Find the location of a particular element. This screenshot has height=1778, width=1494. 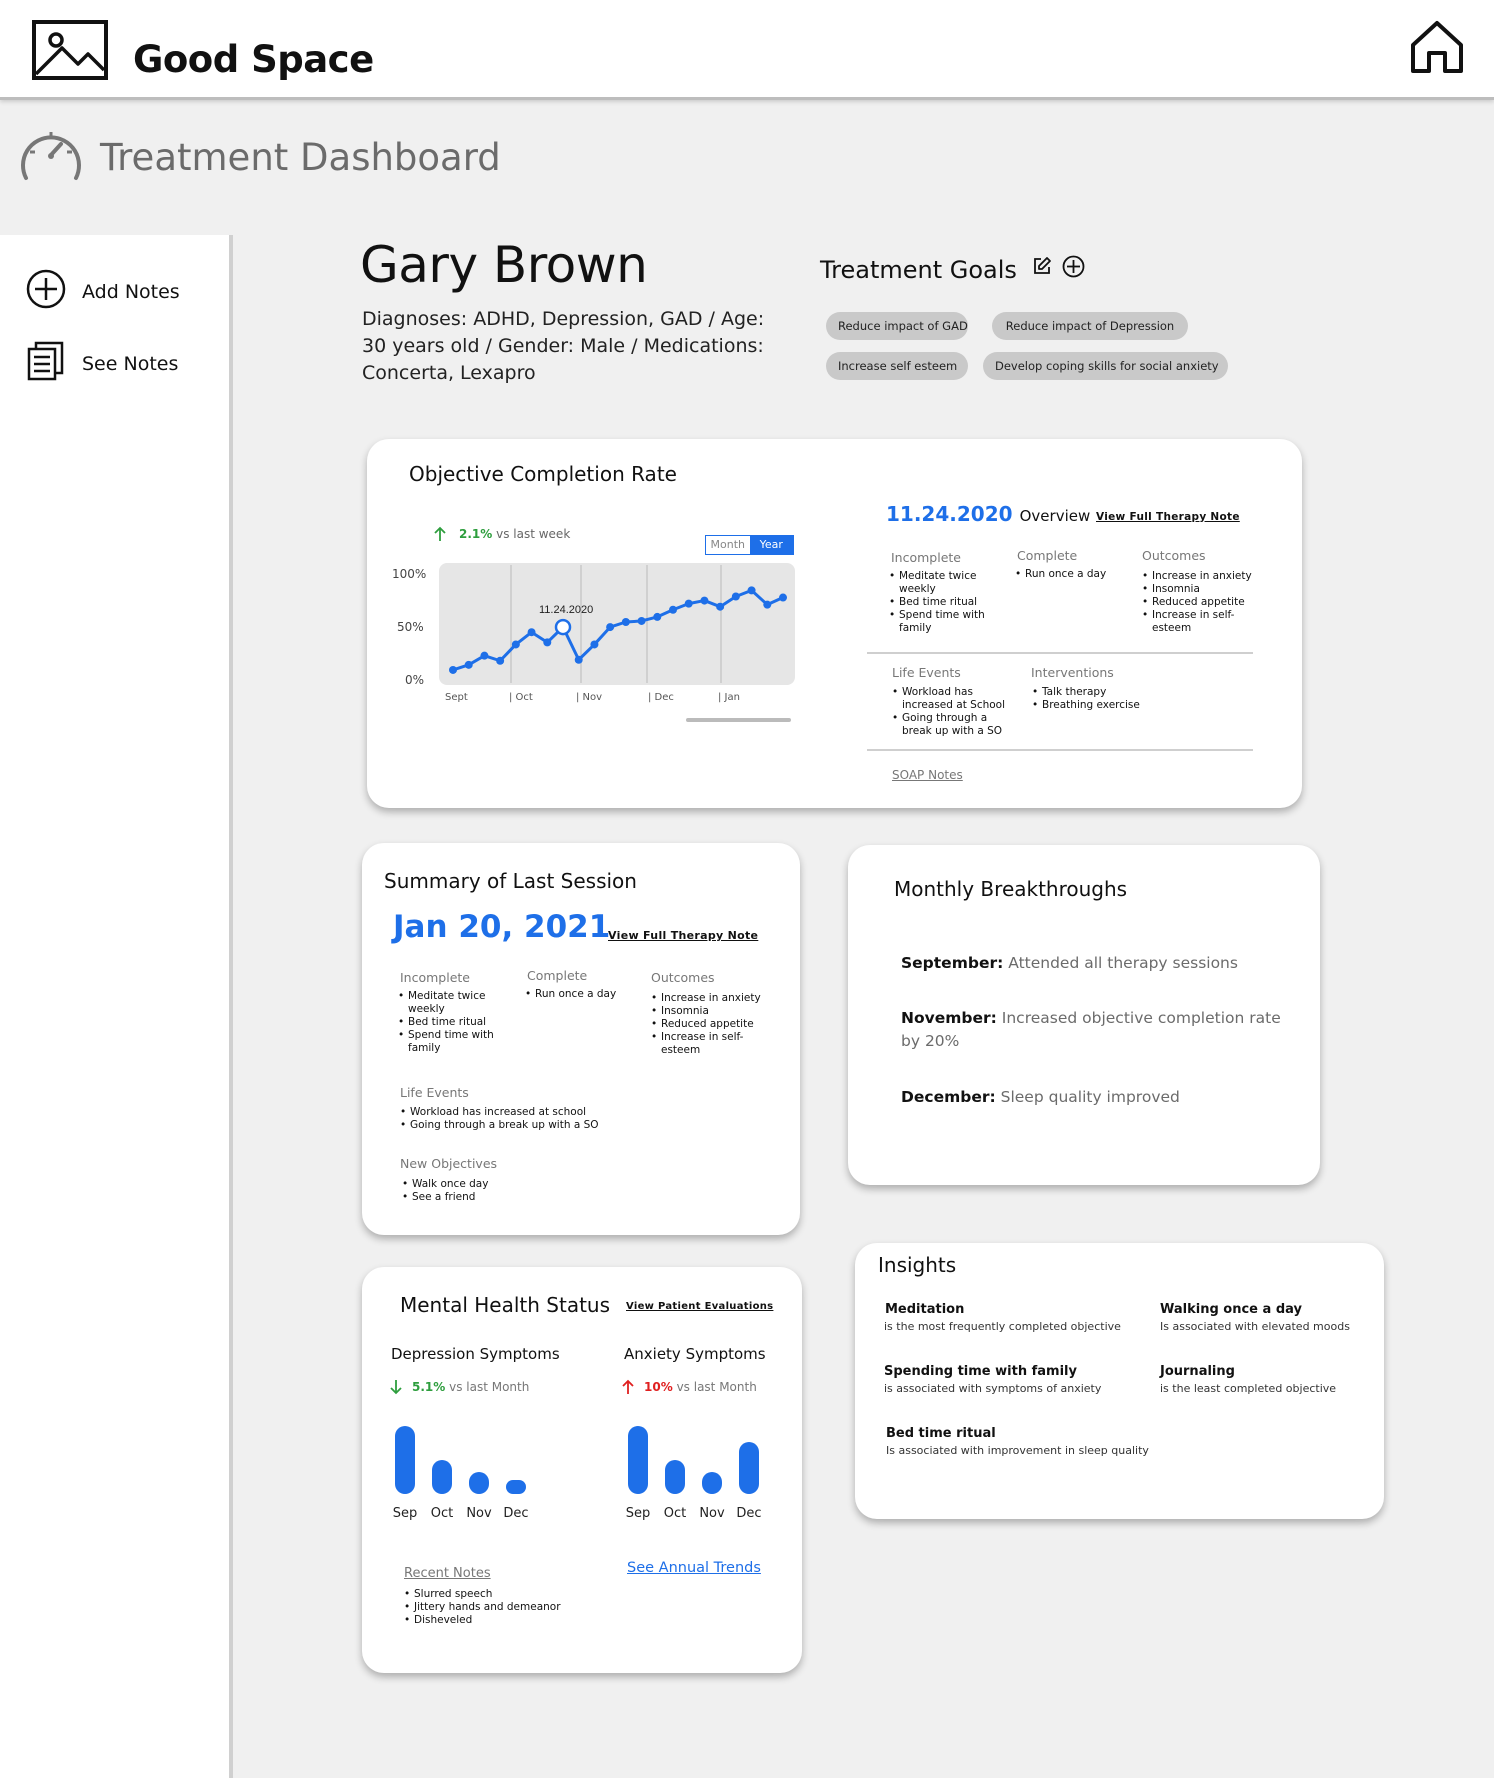

completion-delta: 2.1% vs last week is located at coordinates (514, 534).